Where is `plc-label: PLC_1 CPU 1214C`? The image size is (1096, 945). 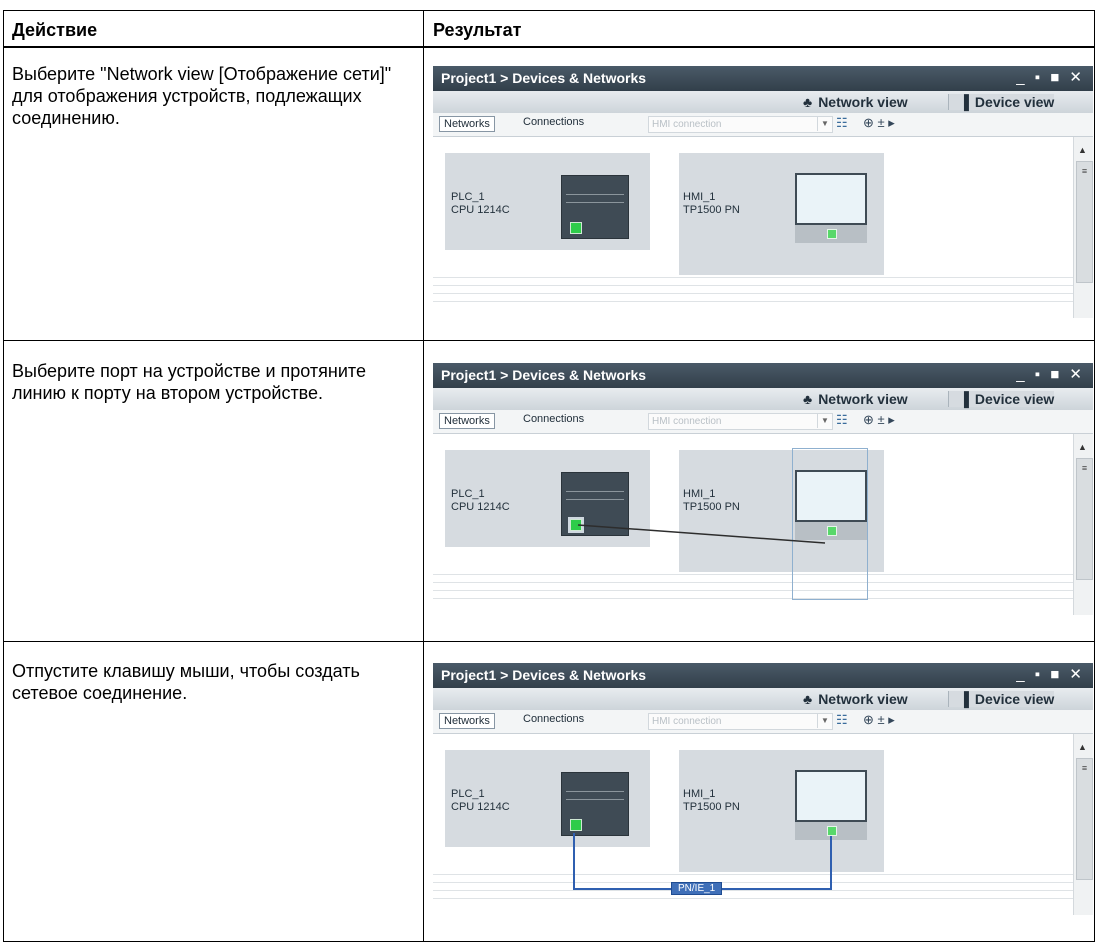
plc-label: PLC_1 CPU 1214C is located at coordinates (480, 203).